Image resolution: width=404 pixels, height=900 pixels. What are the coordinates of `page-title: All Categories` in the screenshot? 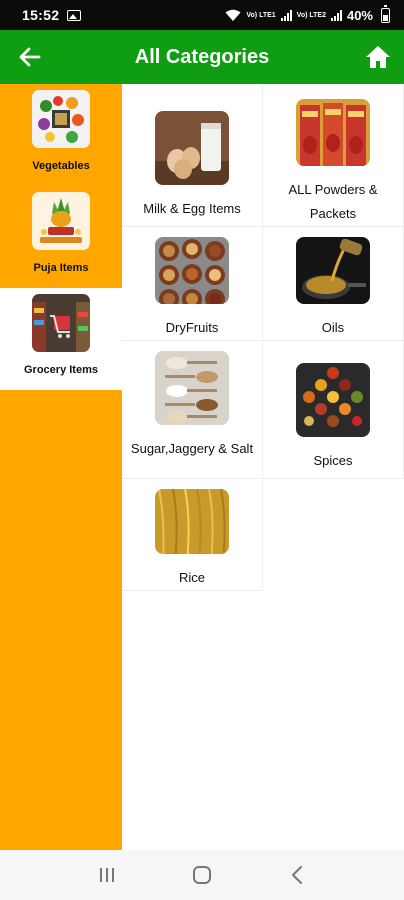 It's located at (202, 56).